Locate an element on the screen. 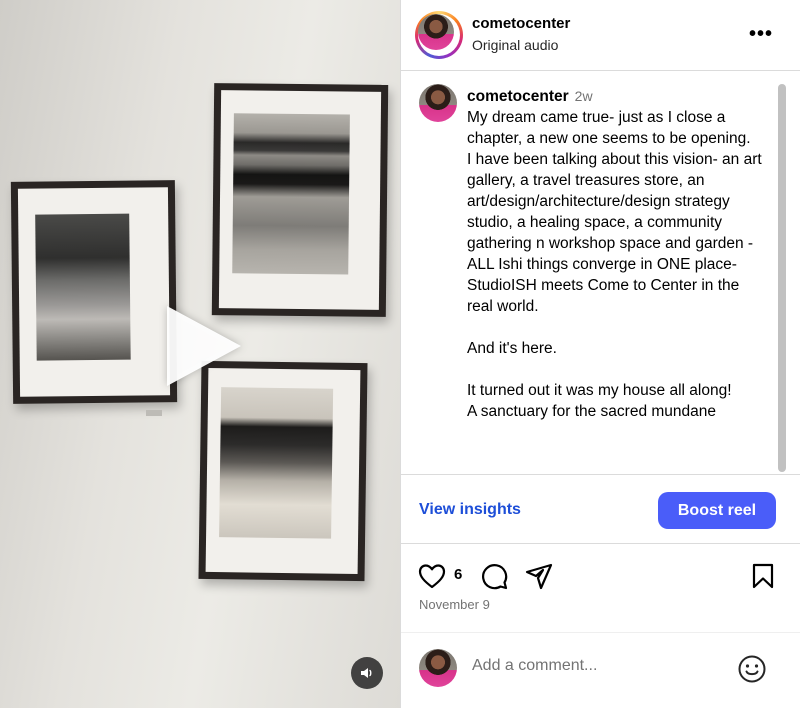 Image resolution: width=800 pixels, height=708 pixels. caption-username: cometocenter is located at coordinates (518, 96).